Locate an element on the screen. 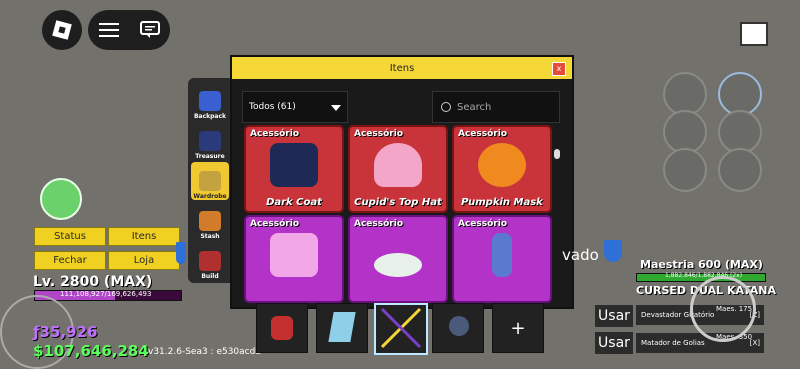 This screenshot has width=800, height=369. sidebar-item-treasure: Treasure is located at coordinates (210, 141).